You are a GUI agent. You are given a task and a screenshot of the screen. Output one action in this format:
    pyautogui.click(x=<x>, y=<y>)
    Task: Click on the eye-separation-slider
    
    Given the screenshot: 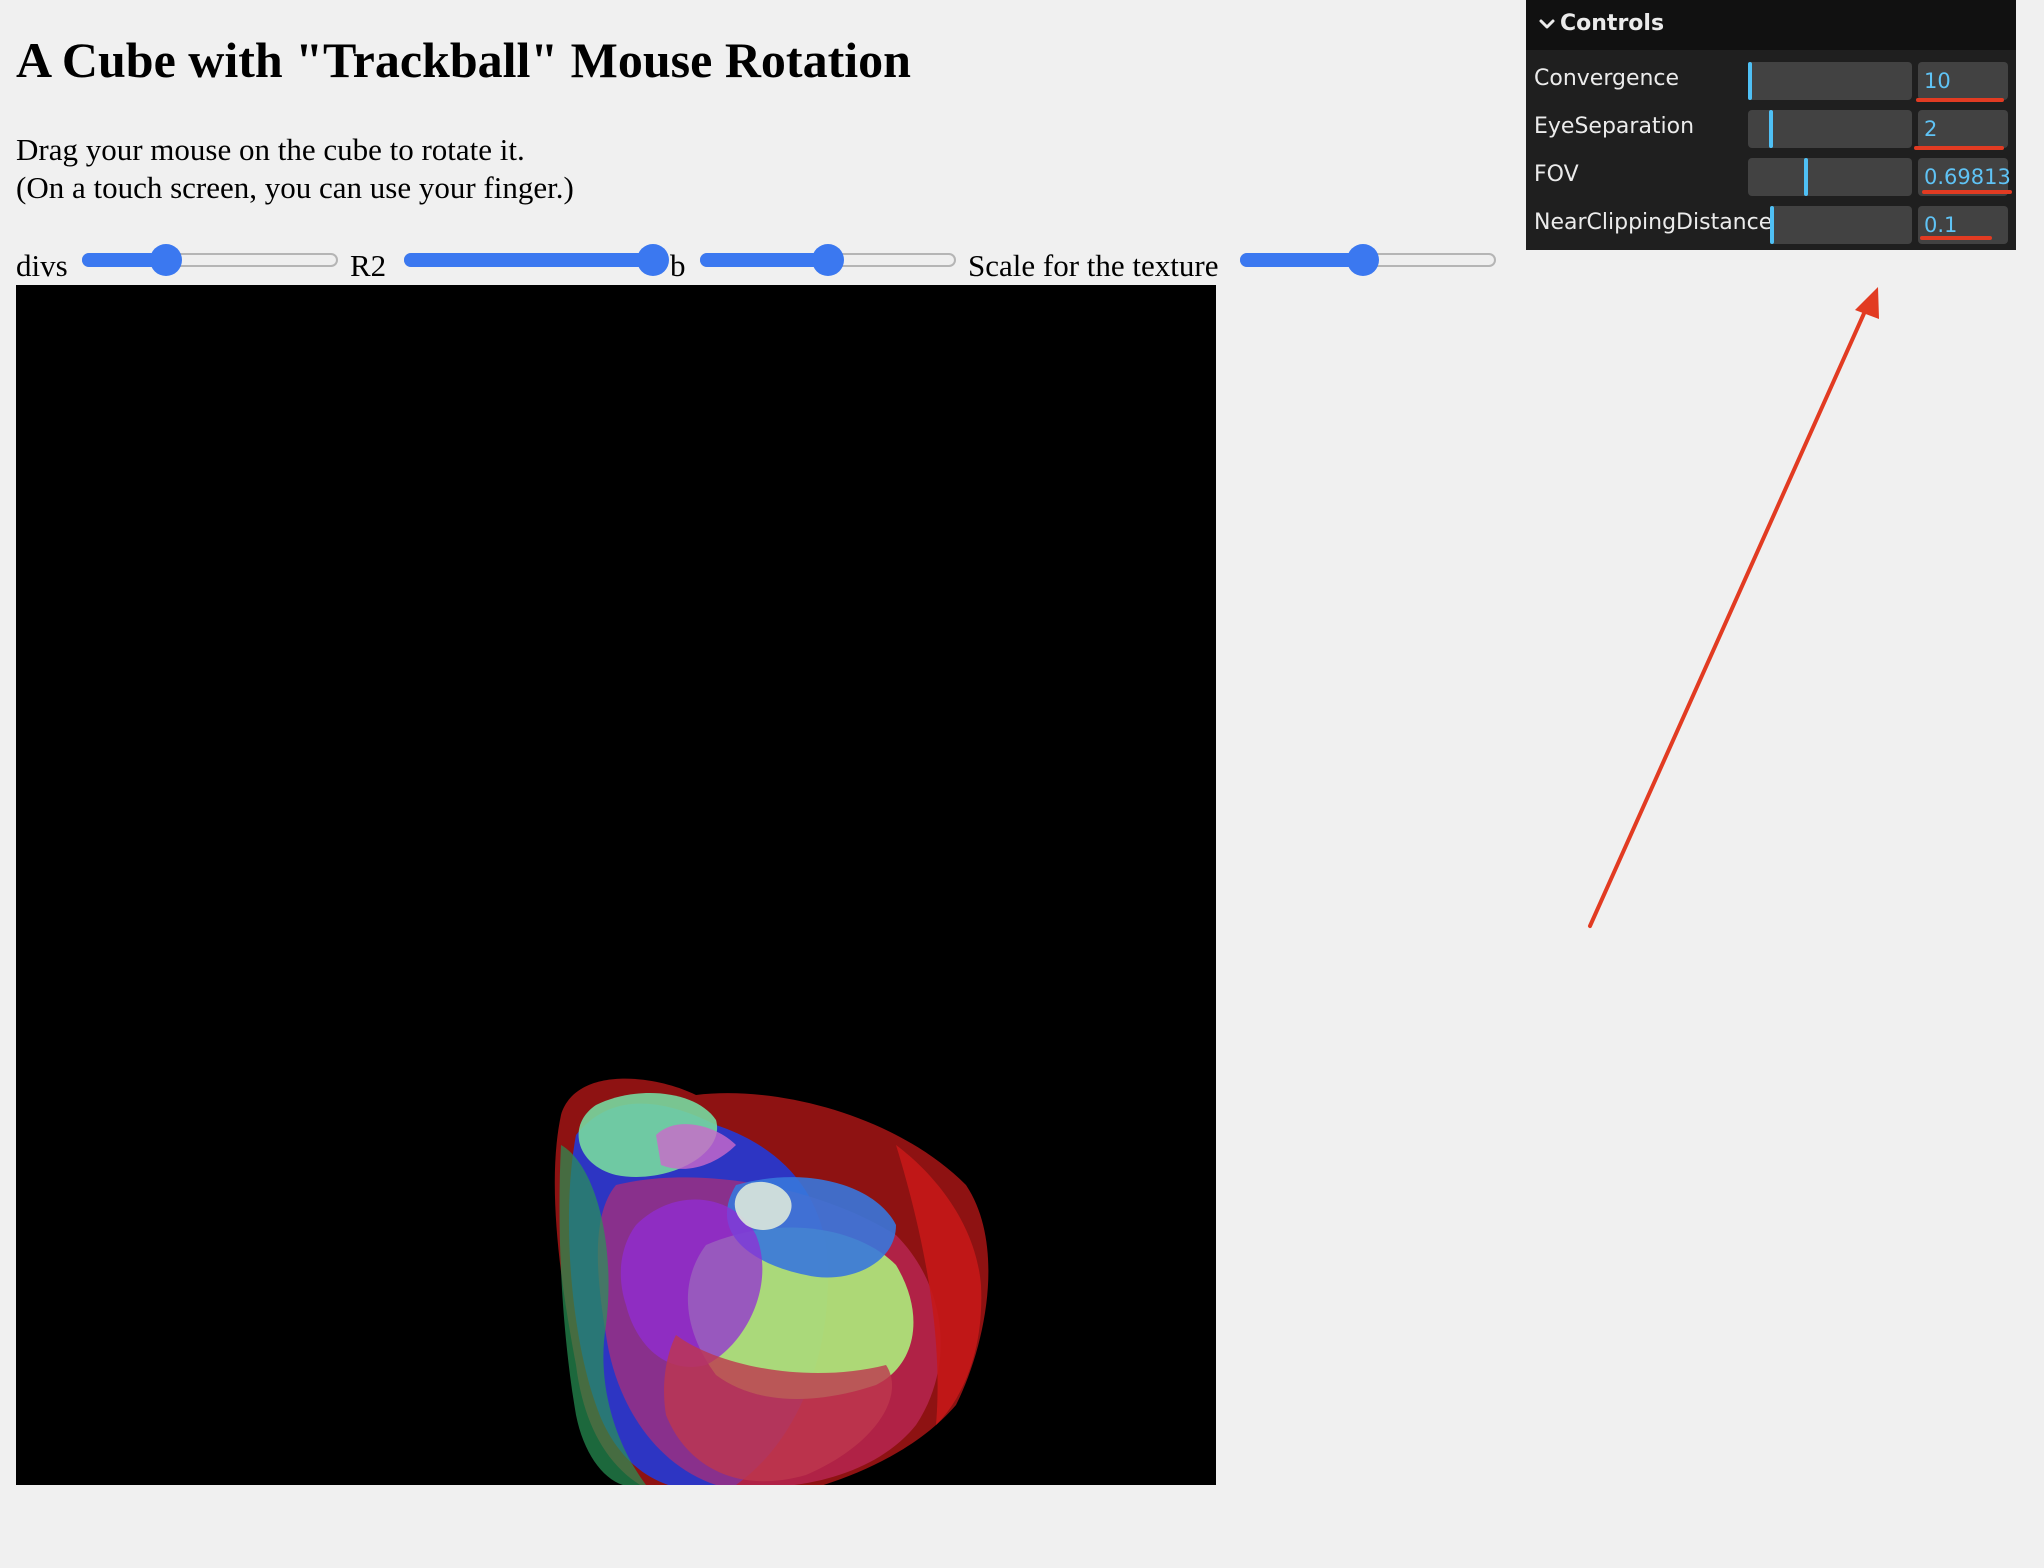 What is the action you would take?
    pyautogui.click(x=1830, y=129)
    